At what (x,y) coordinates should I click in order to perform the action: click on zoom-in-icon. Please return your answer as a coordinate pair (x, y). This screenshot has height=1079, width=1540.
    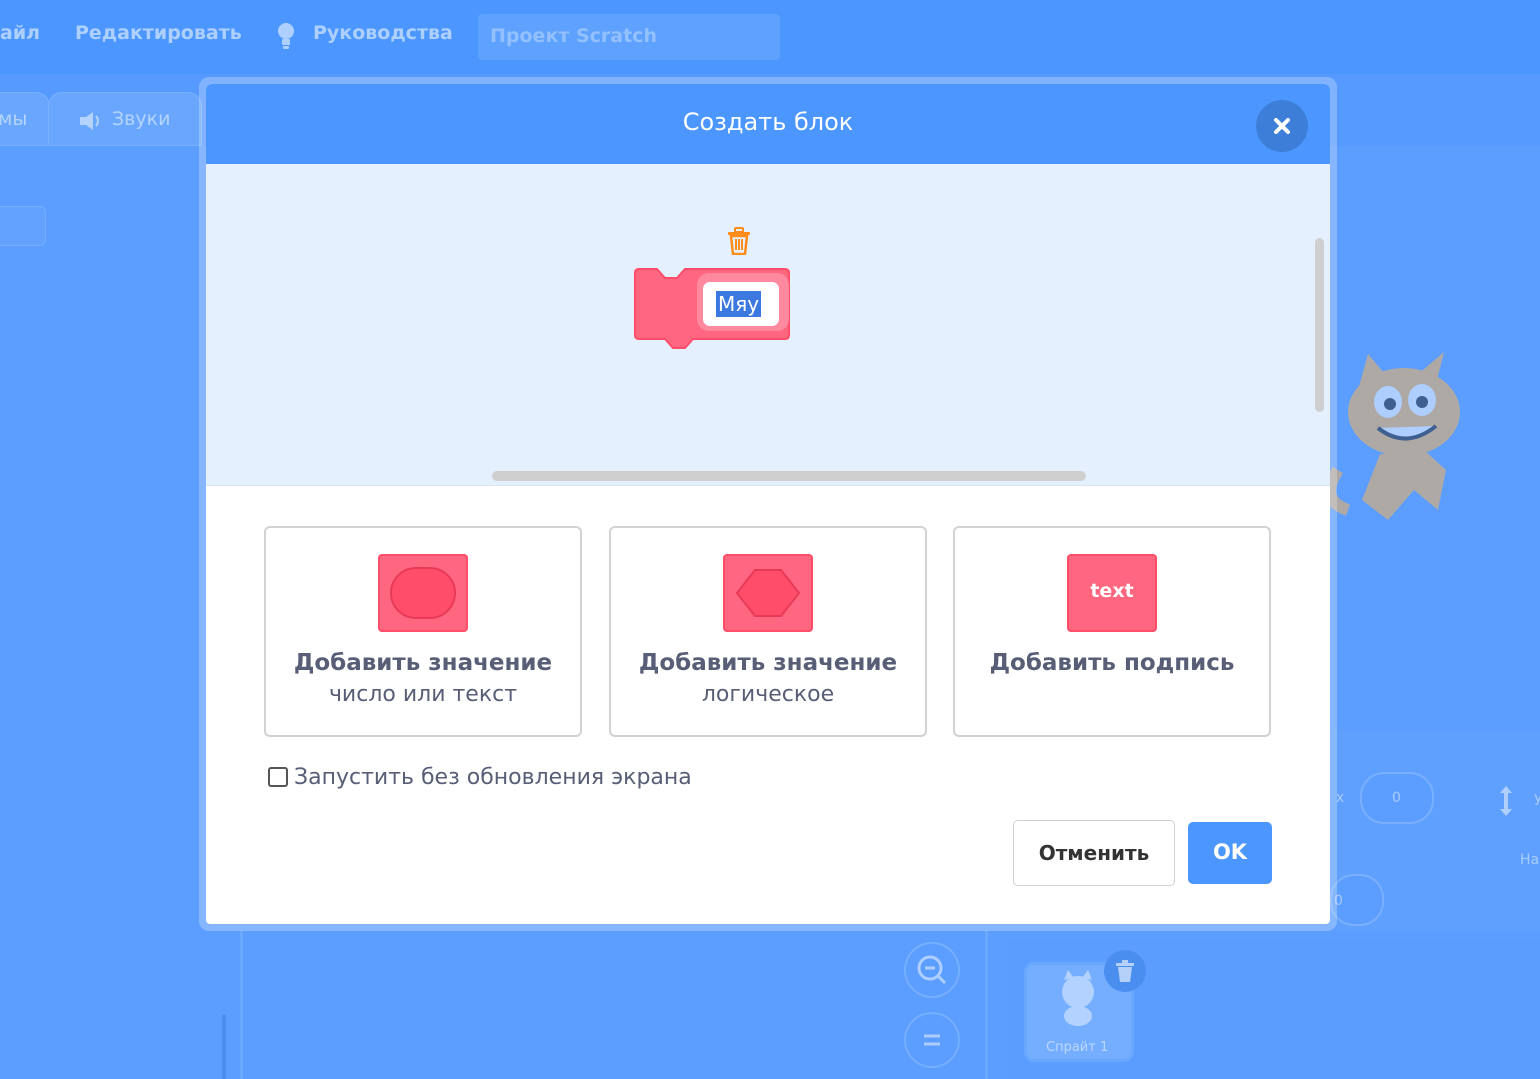
    Looking at the image, I should click on (932, 970).